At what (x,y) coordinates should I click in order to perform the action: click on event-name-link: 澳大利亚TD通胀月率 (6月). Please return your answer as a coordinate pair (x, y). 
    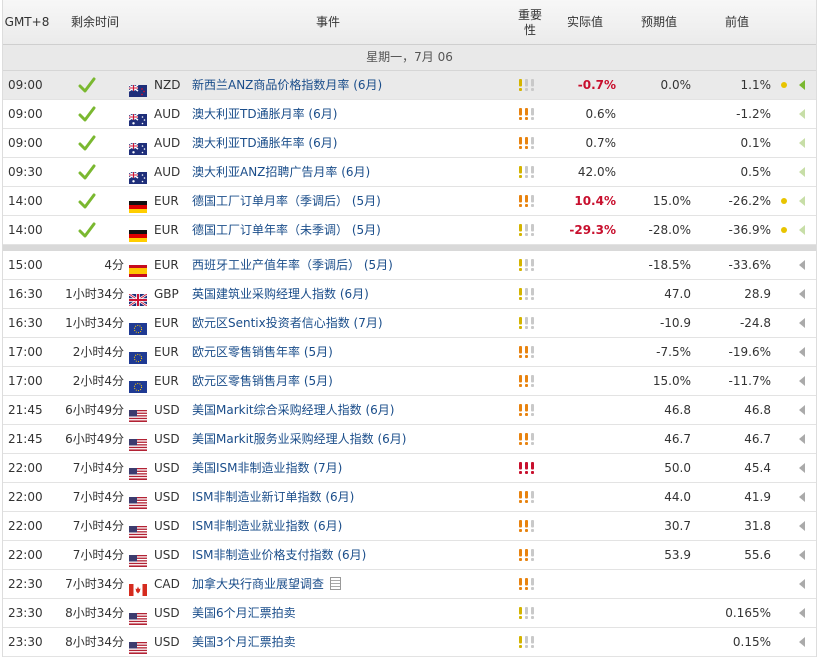
    Looking at the image, I should click on (264, 114).